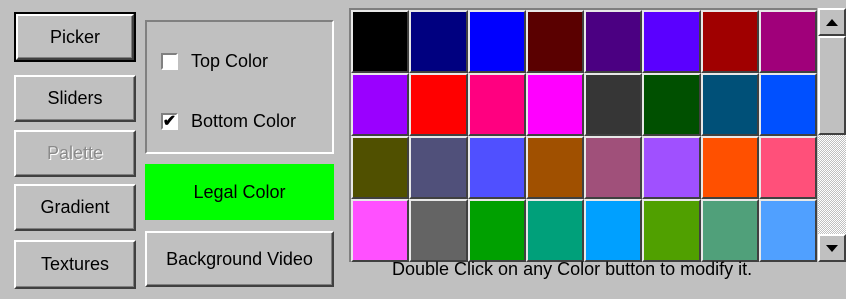 This screenshot has height=299, width=846. I want to click on arrow-down-icon, so click(832, 248).